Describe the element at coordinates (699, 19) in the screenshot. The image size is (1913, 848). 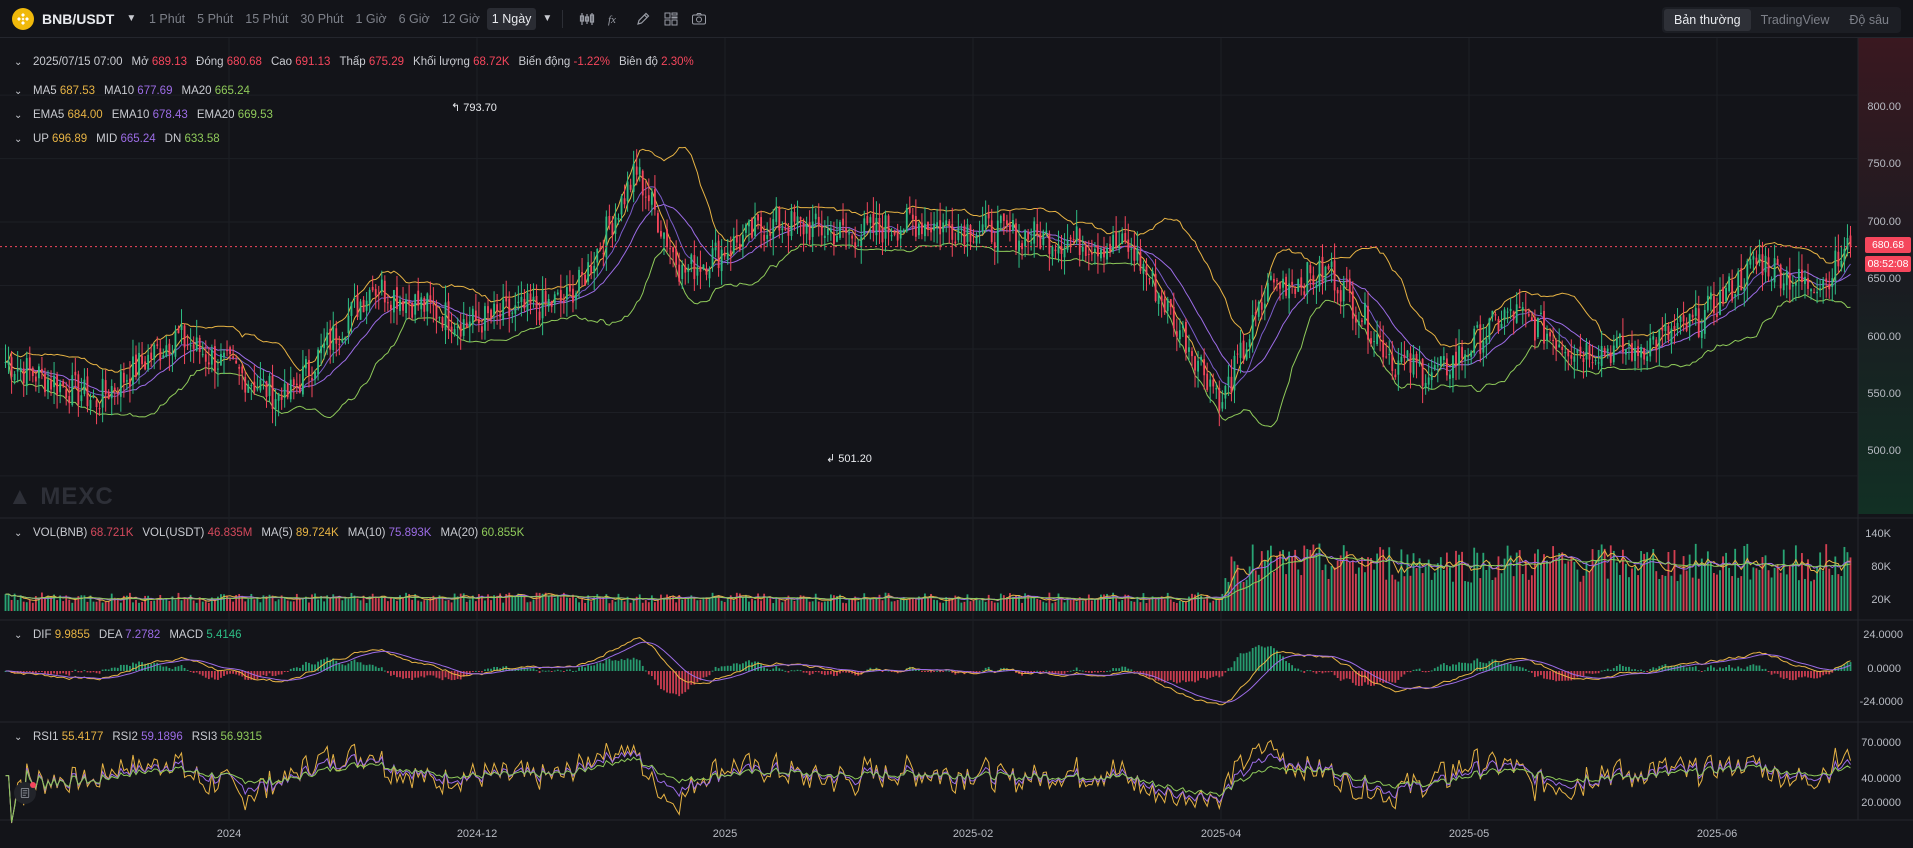
I see `camera-icon` at that location.